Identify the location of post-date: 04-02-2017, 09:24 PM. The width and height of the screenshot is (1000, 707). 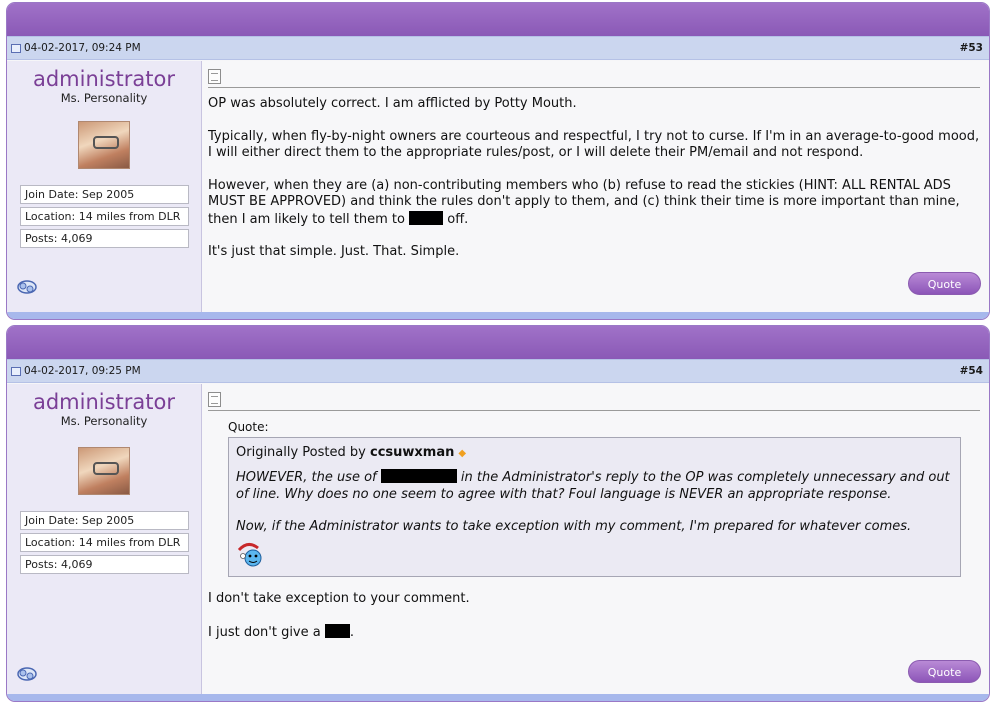
(82, 48).